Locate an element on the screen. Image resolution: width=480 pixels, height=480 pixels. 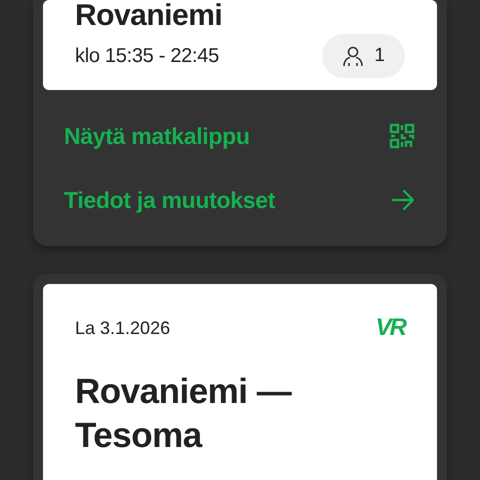
qr-code-icon is located at coordinates (402, 136).